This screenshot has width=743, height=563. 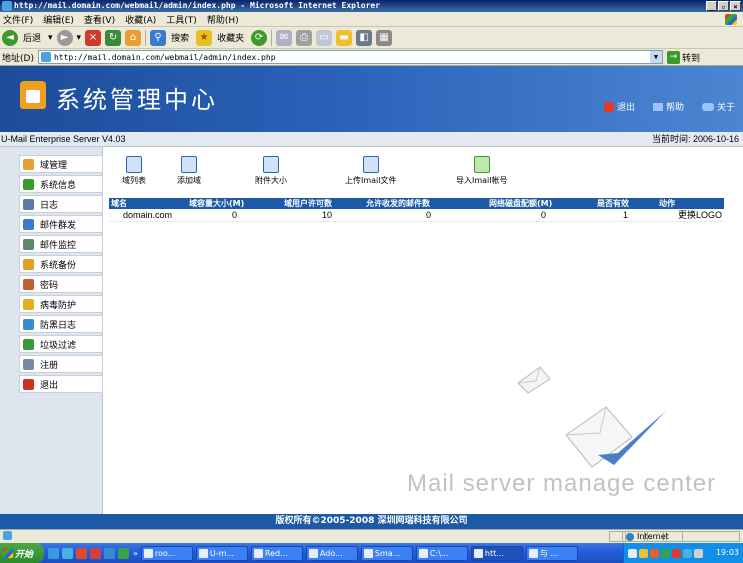 What do you see at coordinates (718, 106) in the screenshot?
I see `about-link: 关于` at bounding box center [718, 106].